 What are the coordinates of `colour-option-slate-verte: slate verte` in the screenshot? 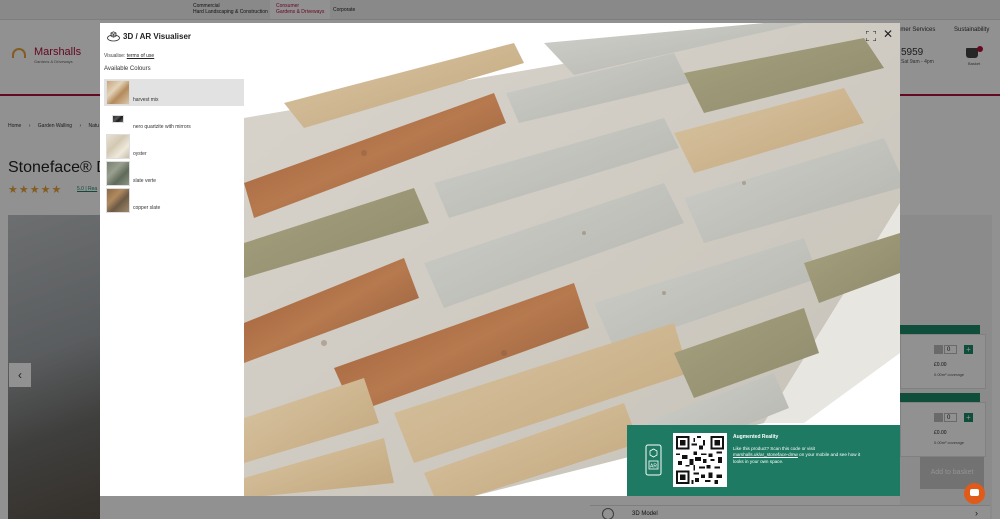 It's located at (174, 173).